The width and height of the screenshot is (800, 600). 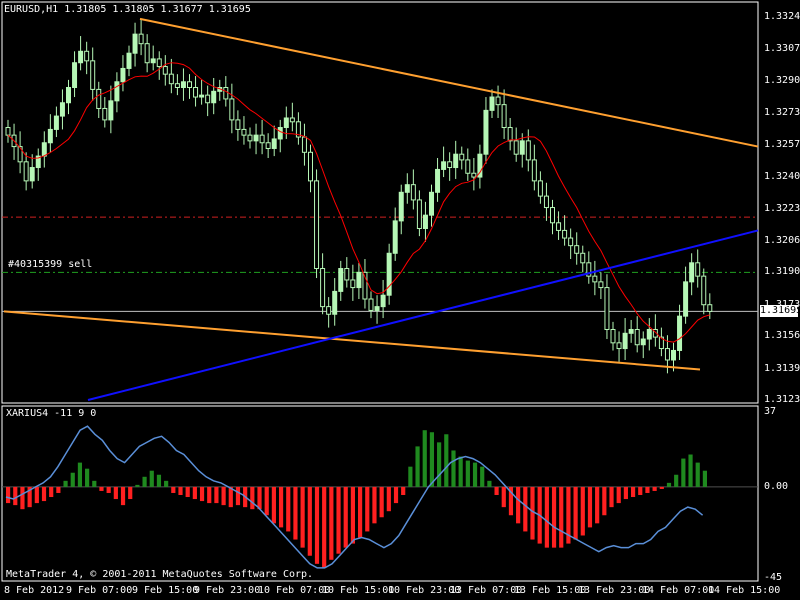 What do you see at coordinates (782, 208) in the screenshot?
I see `price-axis-tick: 1.32235` at bounding box center [782, 208].